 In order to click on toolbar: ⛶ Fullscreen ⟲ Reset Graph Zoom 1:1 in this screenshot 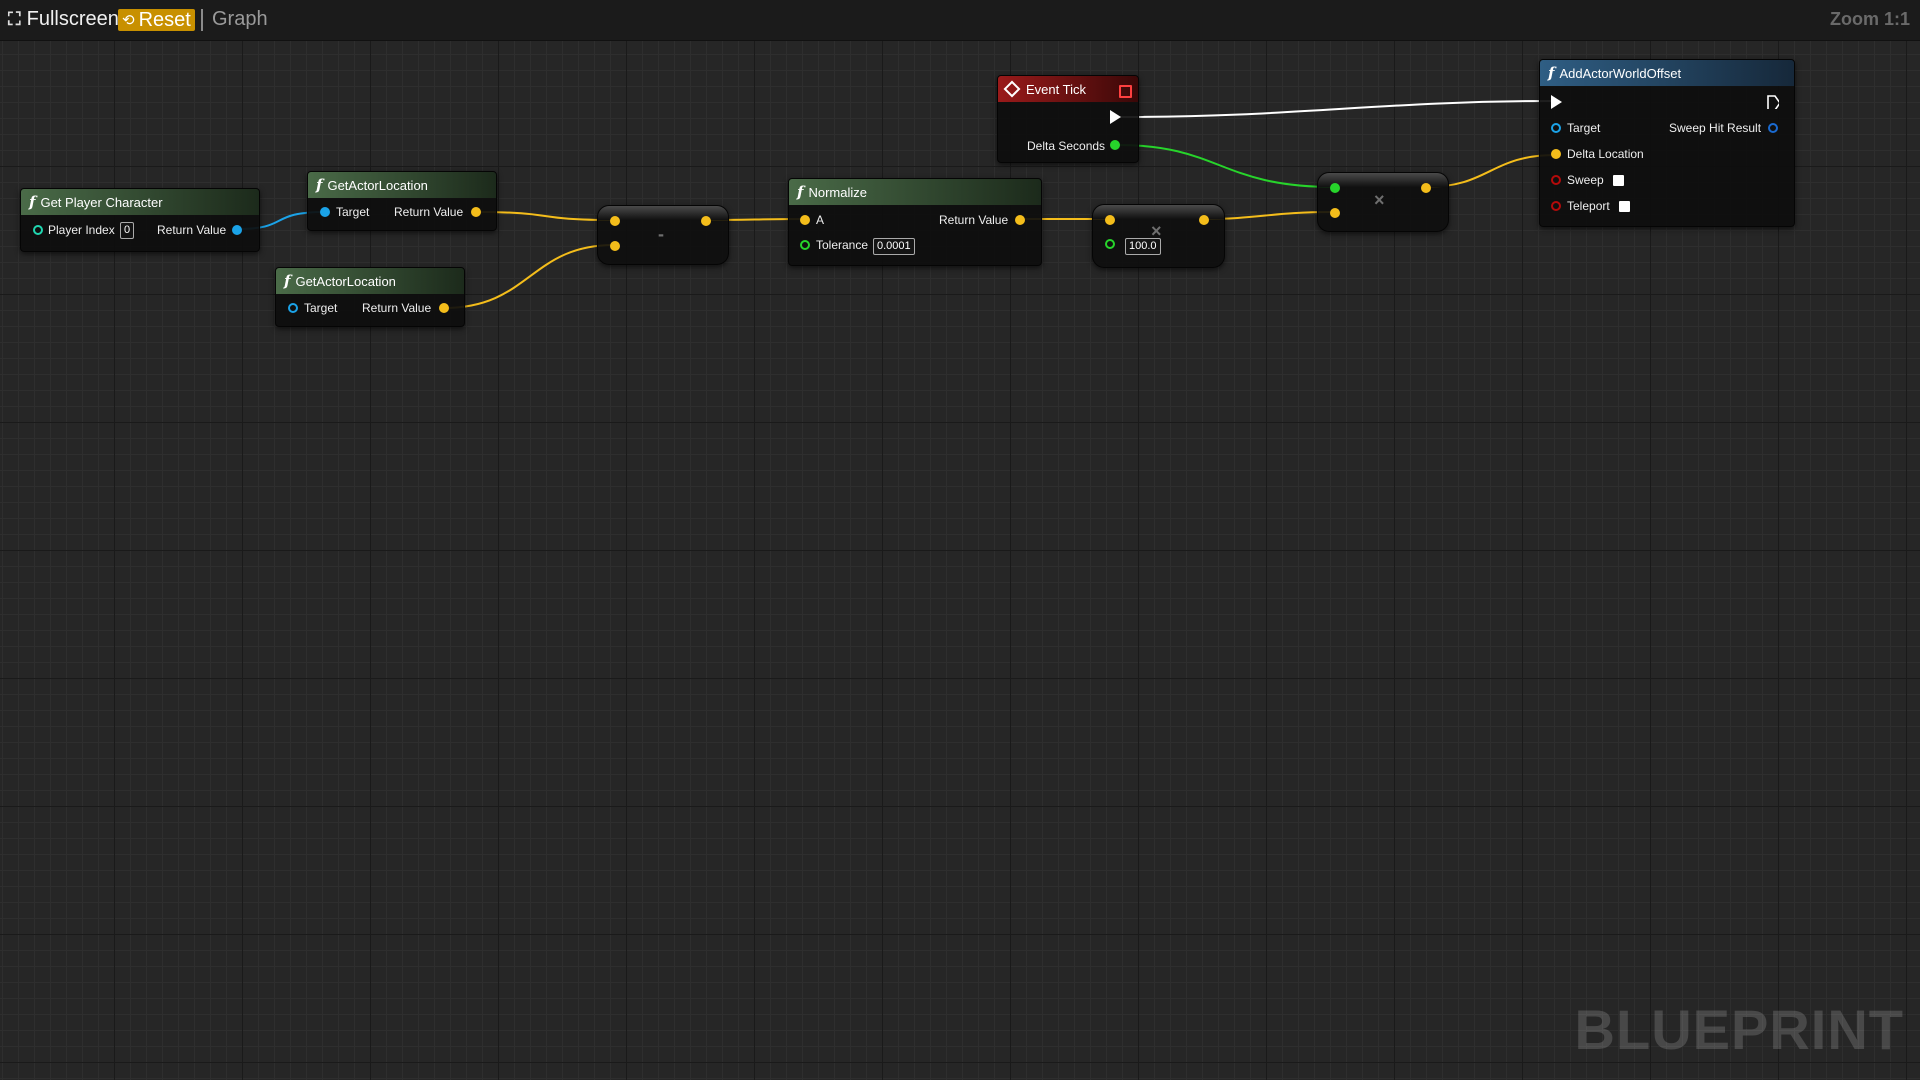, I will do `click(960, 20)`.